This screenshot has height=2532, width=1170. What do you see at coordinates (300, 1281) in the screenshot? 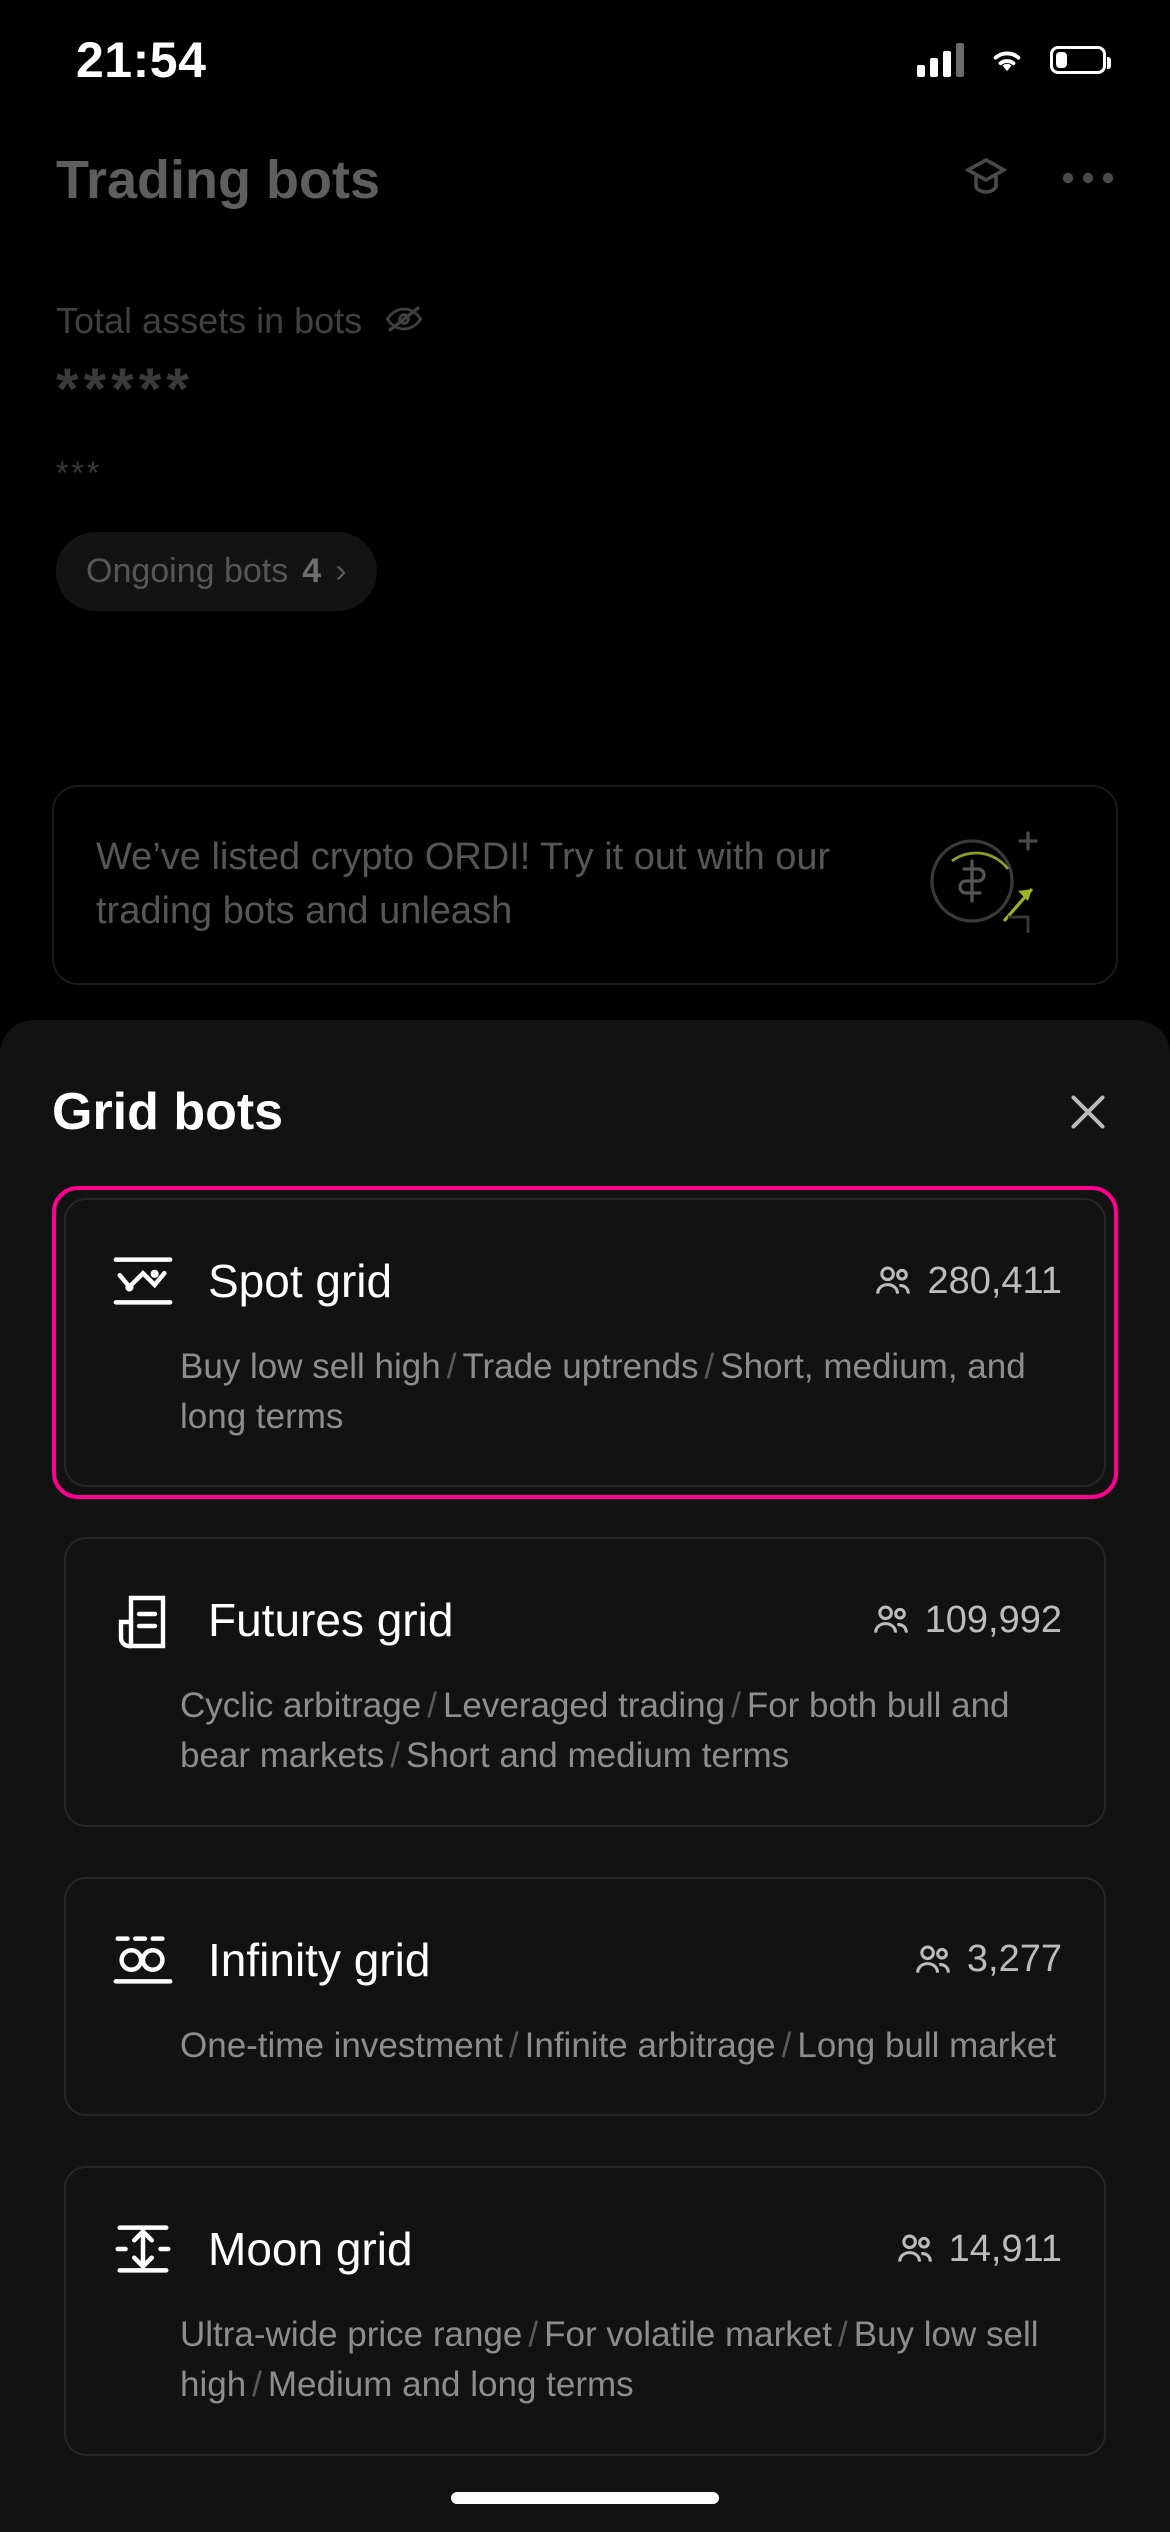
I see `grid-bot-name: Spot grid` at bounding box center [300, 1281].